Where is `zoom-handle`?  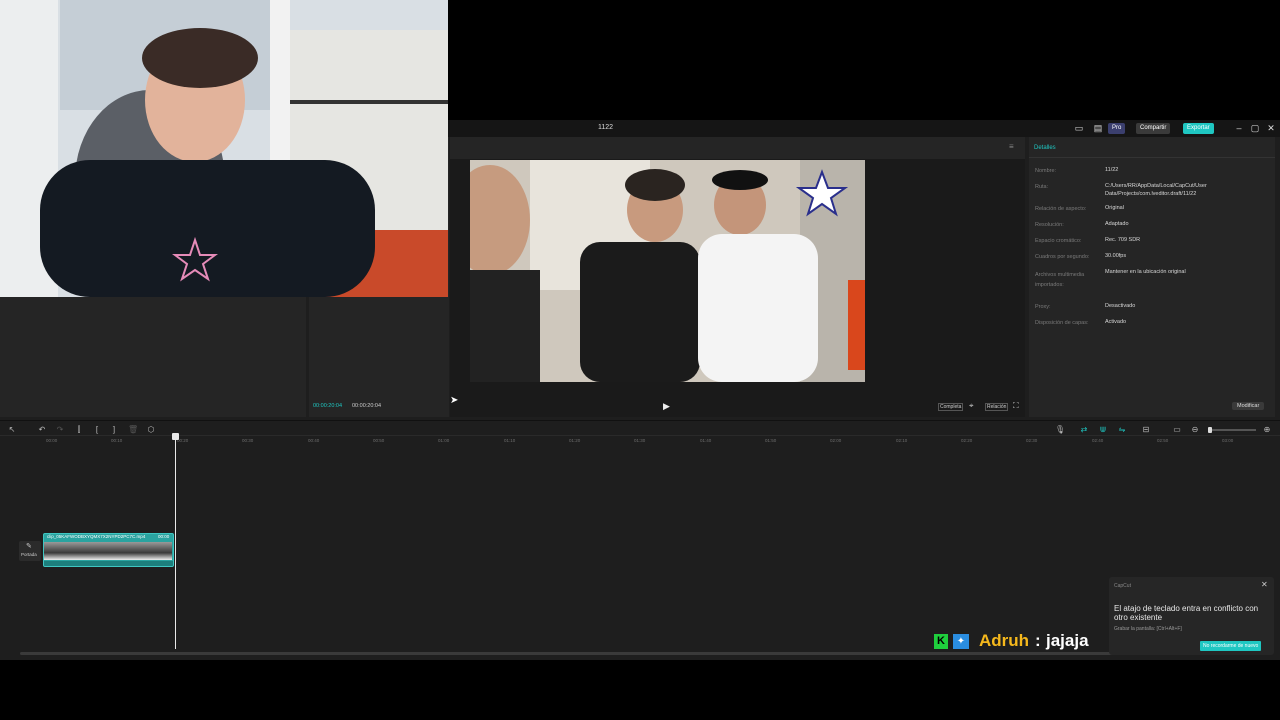 zoom-handle is located at coordinates (1210, 430).